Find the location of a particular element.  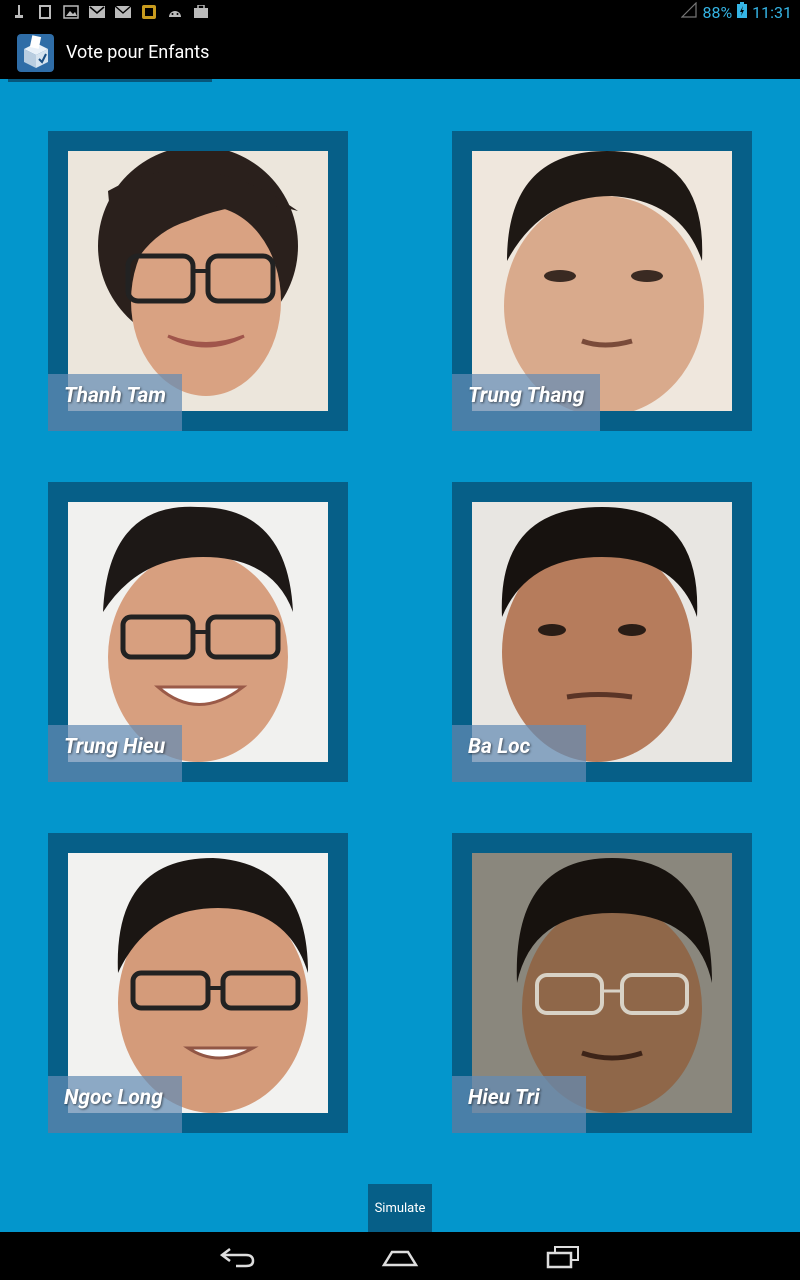

battery-percent: 88% is located at coordinates (717, 12).